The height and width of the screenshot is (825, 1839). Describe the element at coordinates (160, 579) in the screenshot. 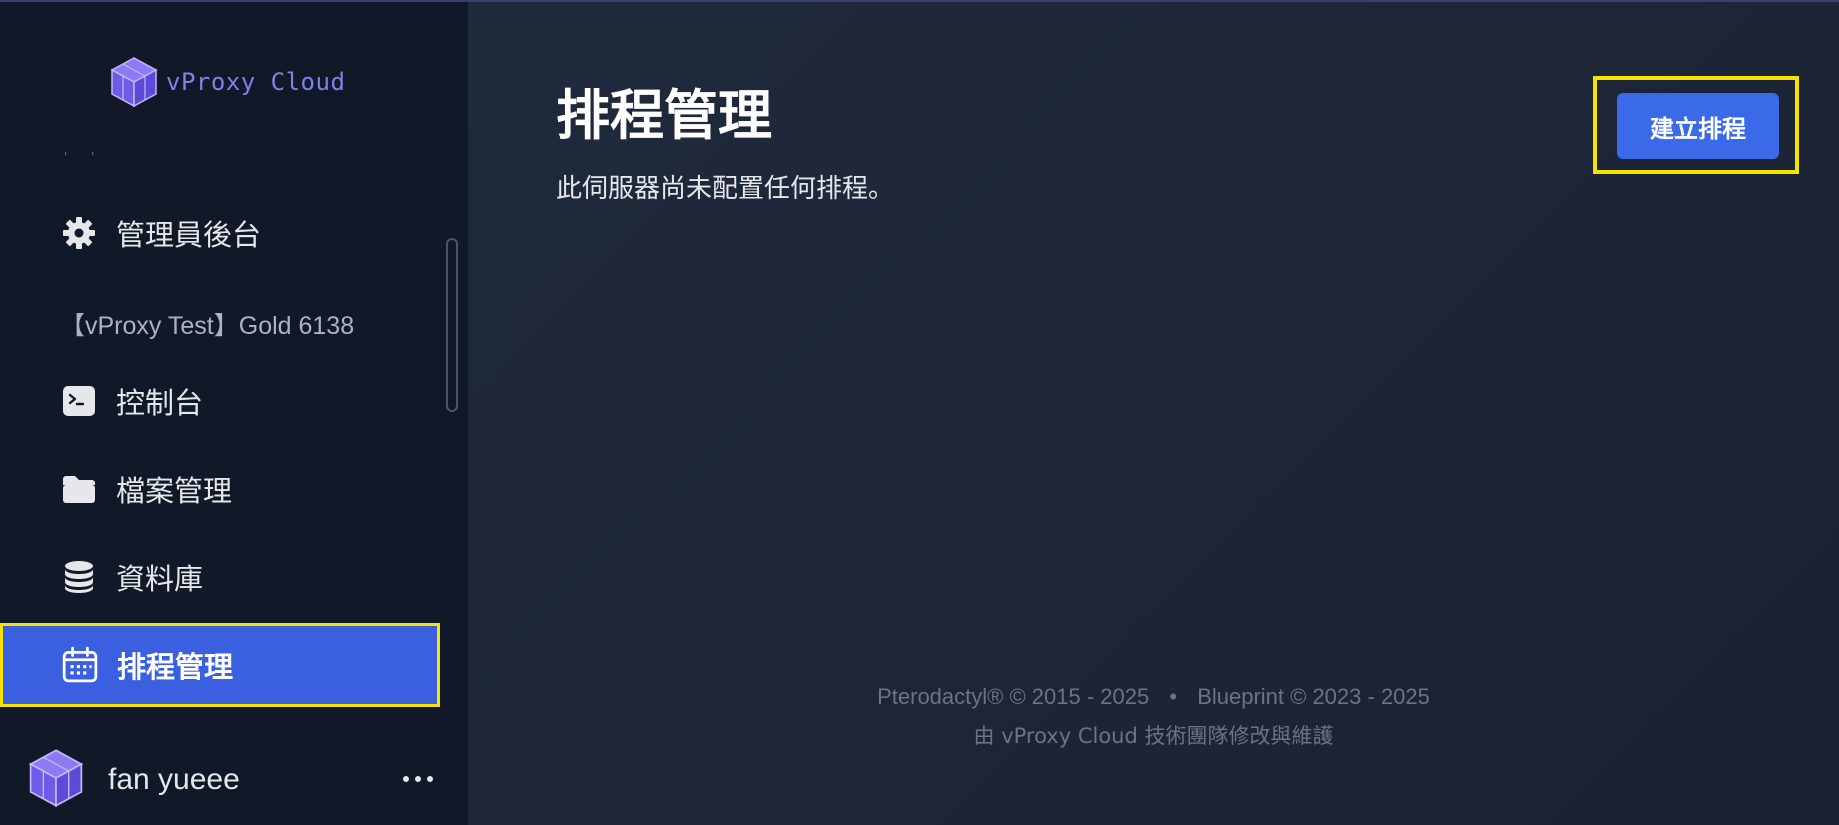

I see `sidebar-item-label: 資料庫` at that location.